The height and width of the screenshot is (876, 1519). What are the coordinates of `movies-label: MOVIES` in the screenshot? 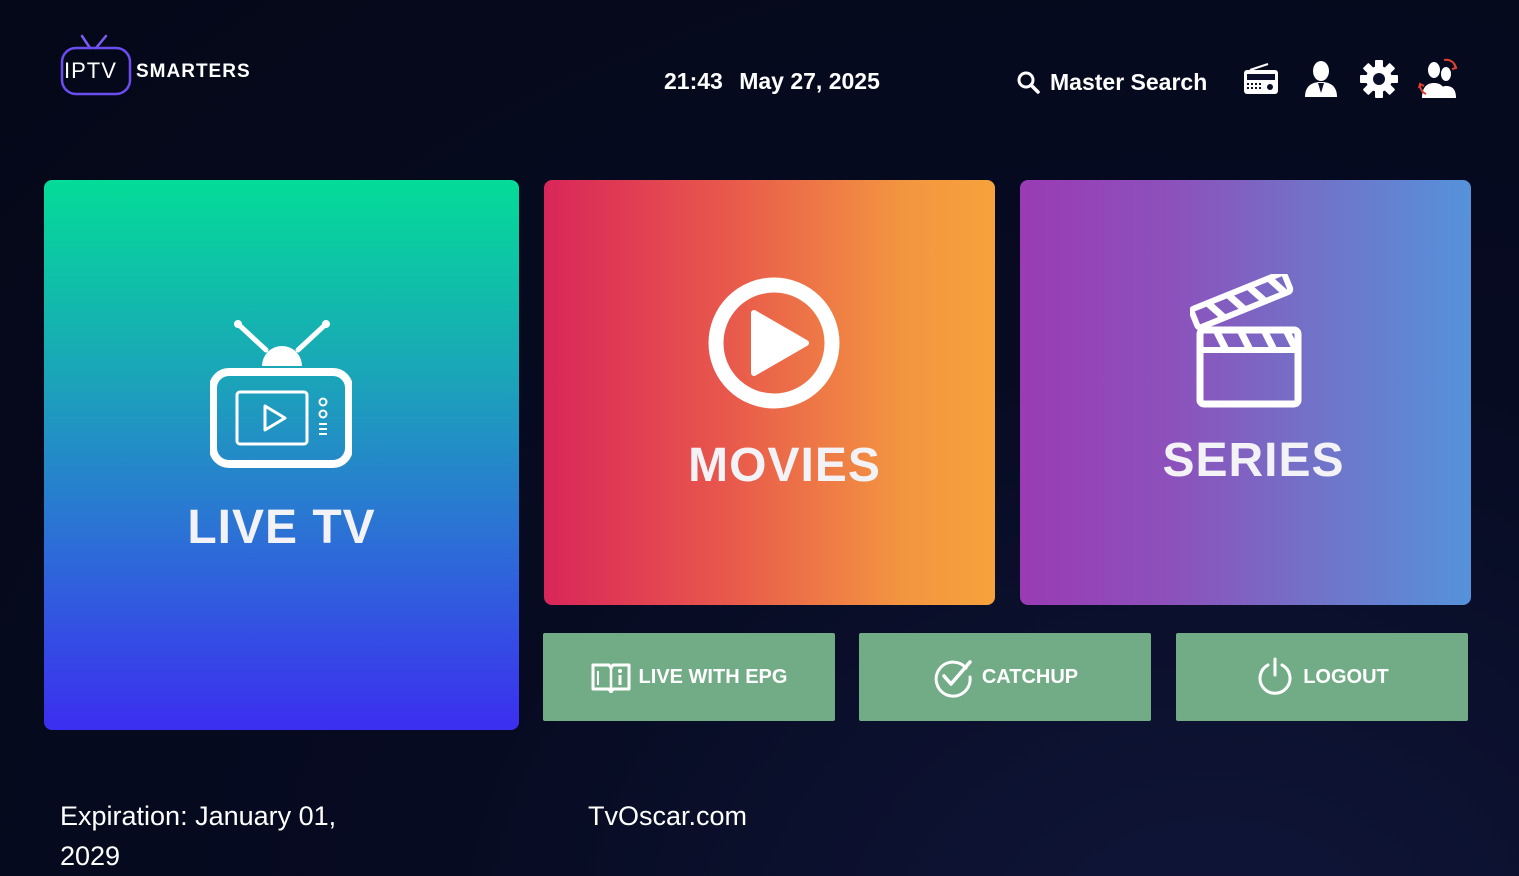 It's located at (784, 465).